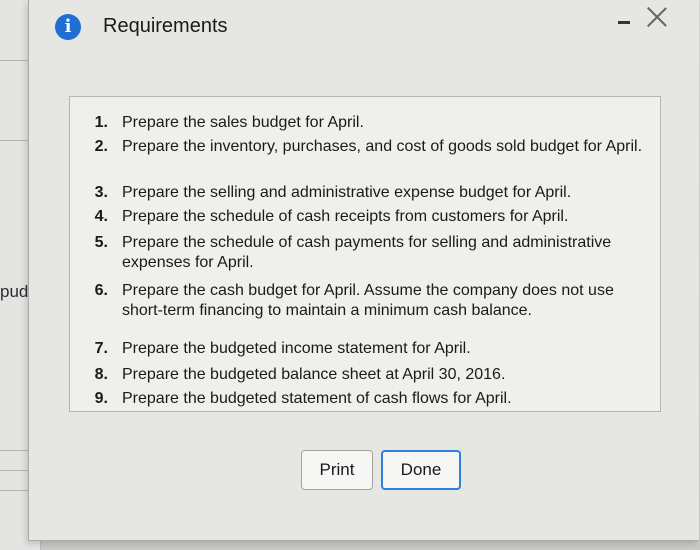  What do you see at coordinates (624, 20) in the screenshot?
I see `minimize-icon` at bounding box center [624, 20].